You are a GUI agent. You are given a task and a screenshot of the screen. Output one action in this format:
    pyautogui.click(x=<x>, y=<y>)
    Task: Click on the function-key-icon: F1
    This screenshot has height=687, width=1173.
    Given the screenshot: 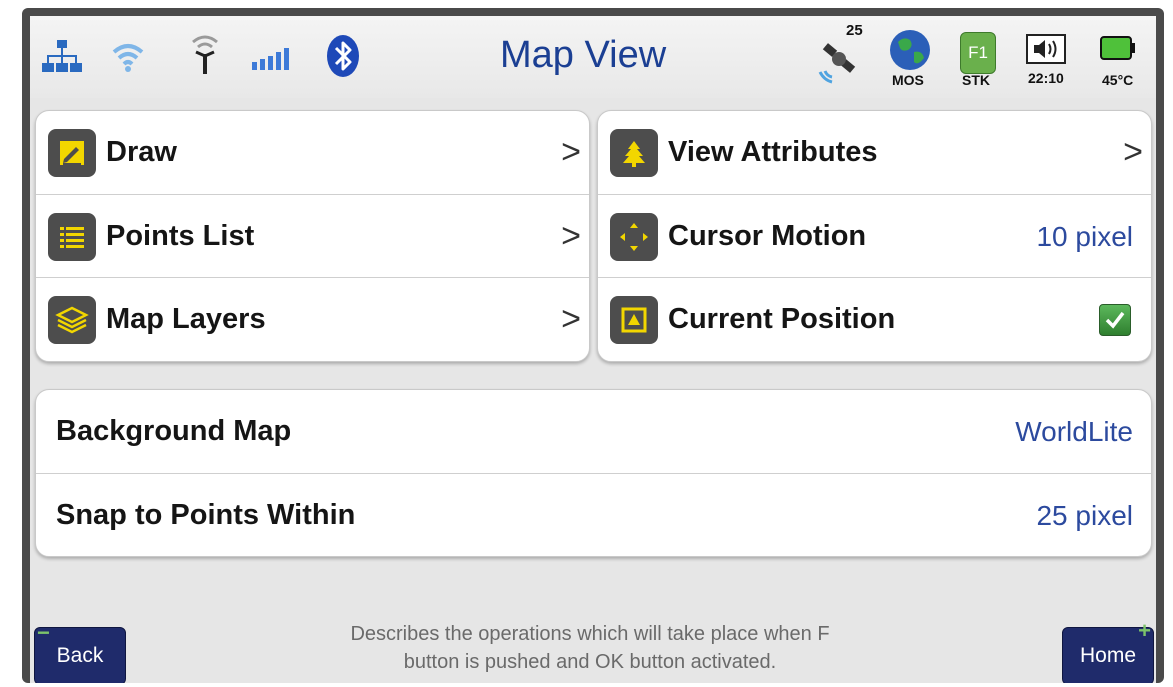 What is the action you would take?
    pyautogui.click(x=978, y=53)
    